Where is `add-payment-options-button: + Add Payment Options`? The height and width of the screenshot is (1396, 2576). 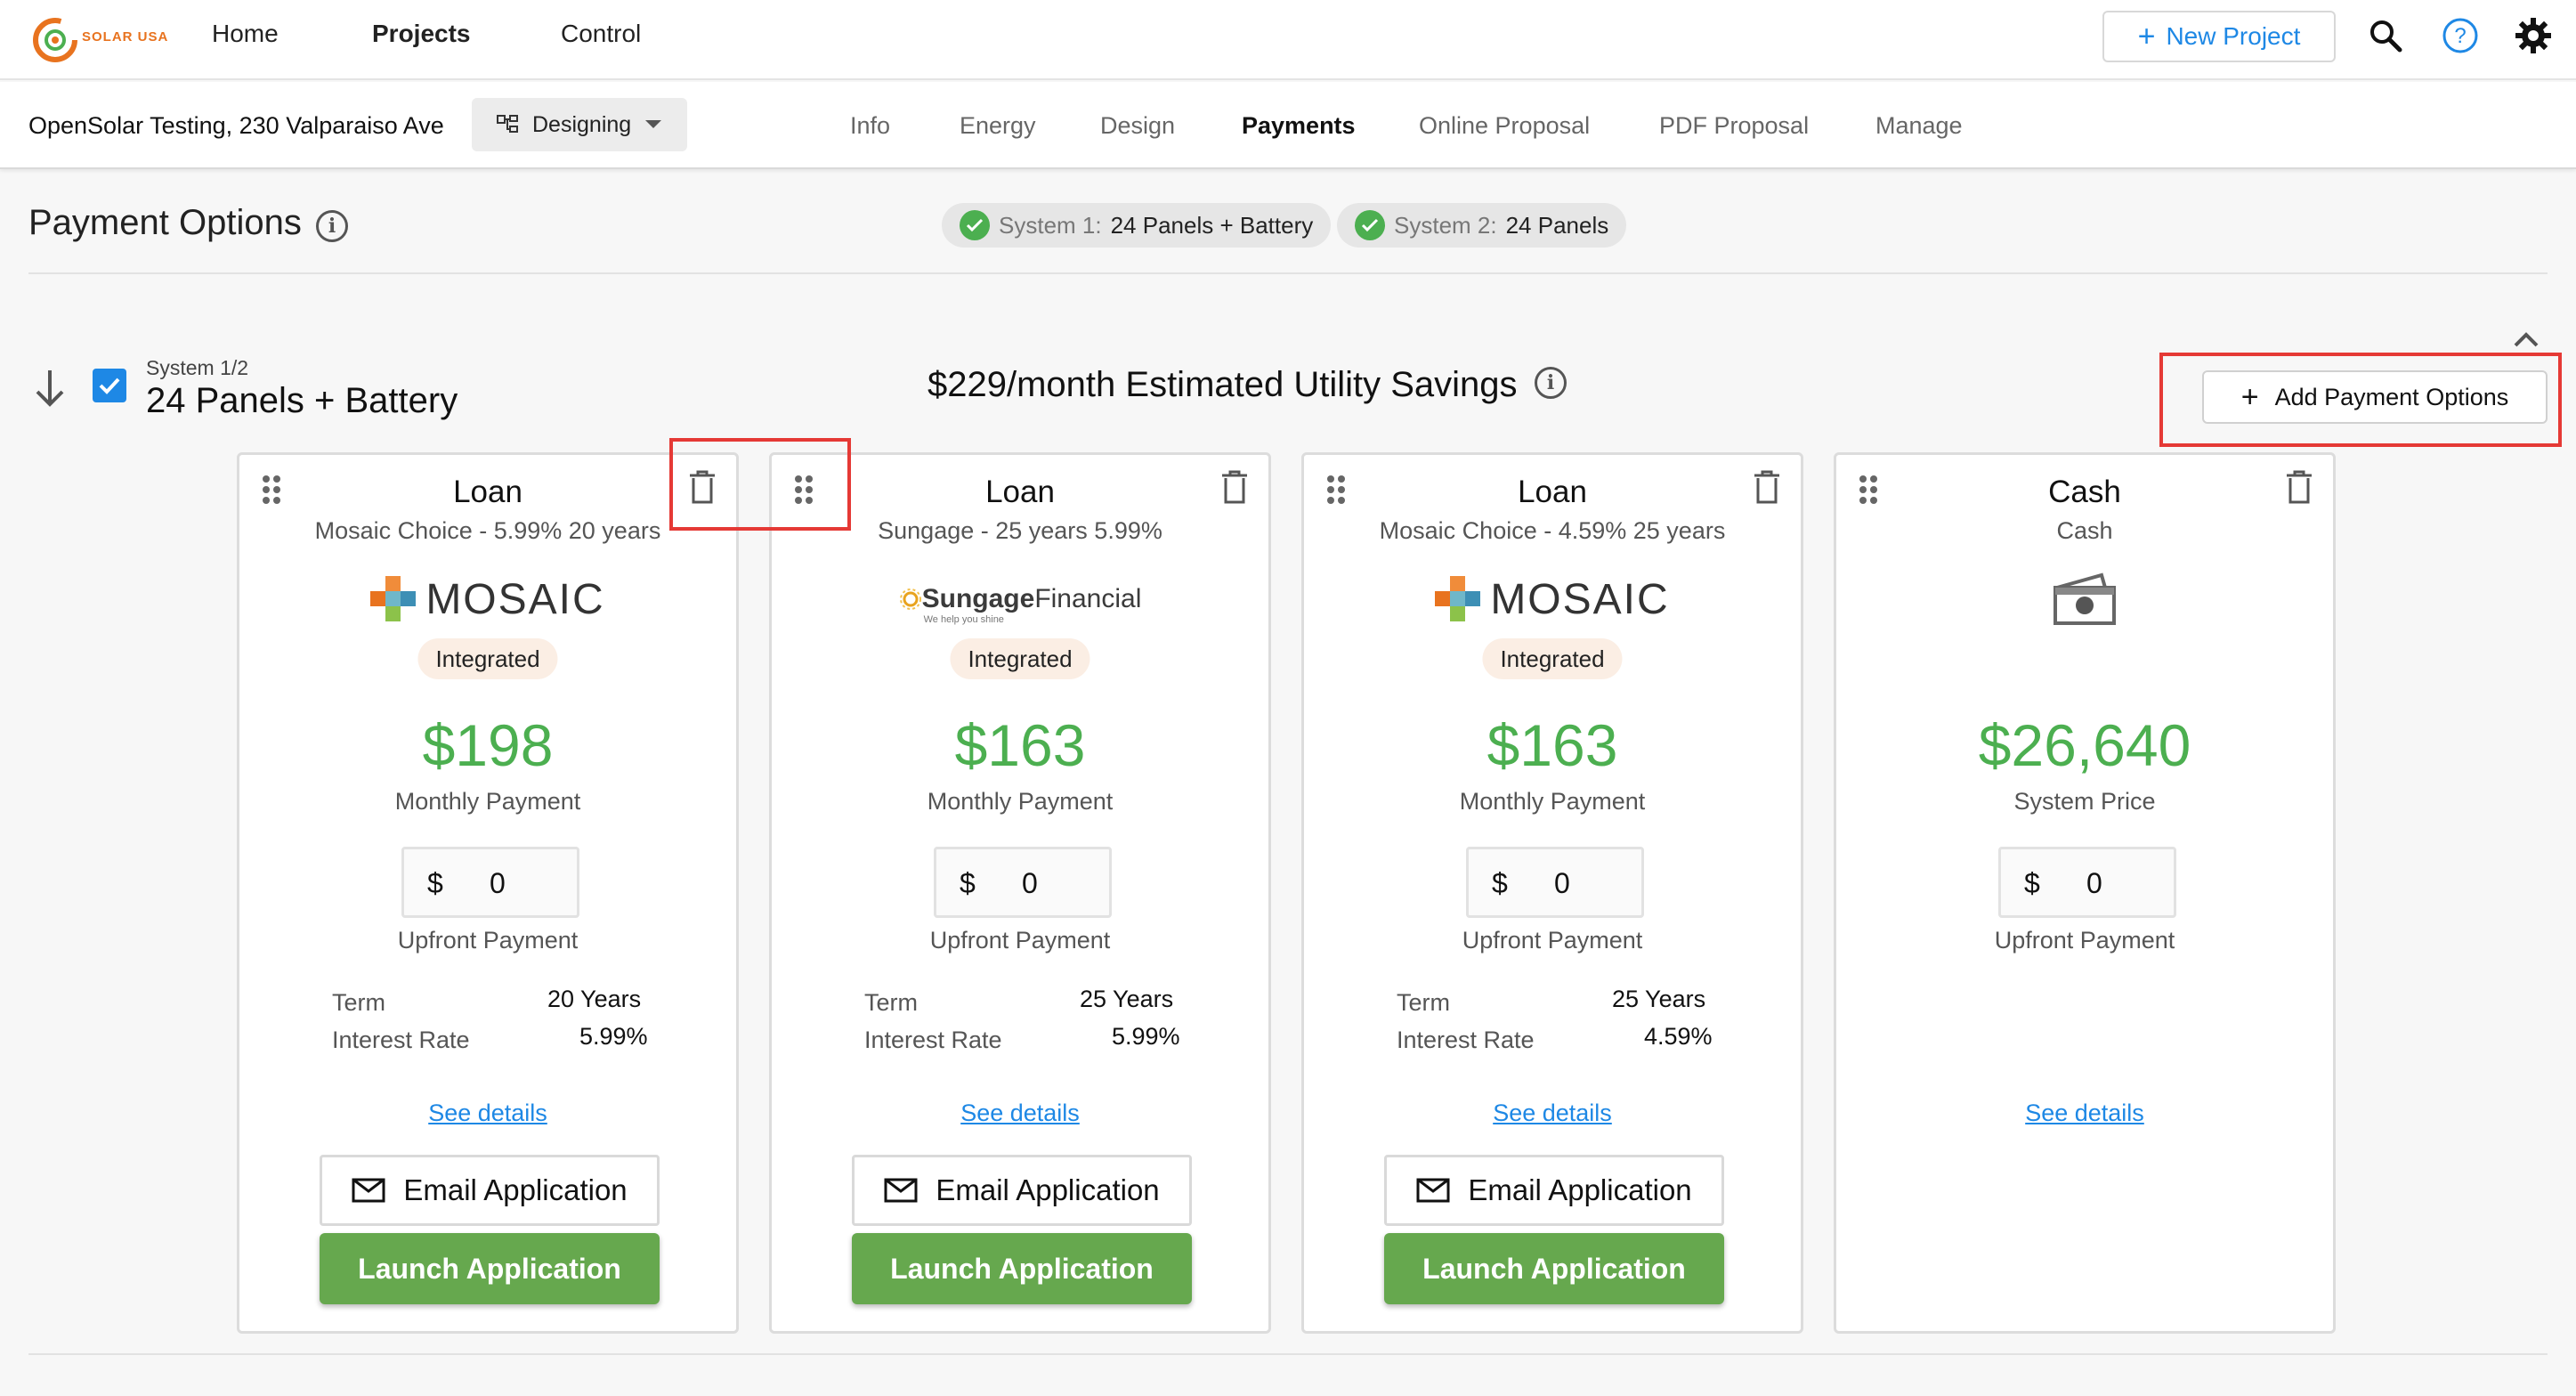 add-payment-options-button: + Add Payment Options is located at coordinates (2375, 397).